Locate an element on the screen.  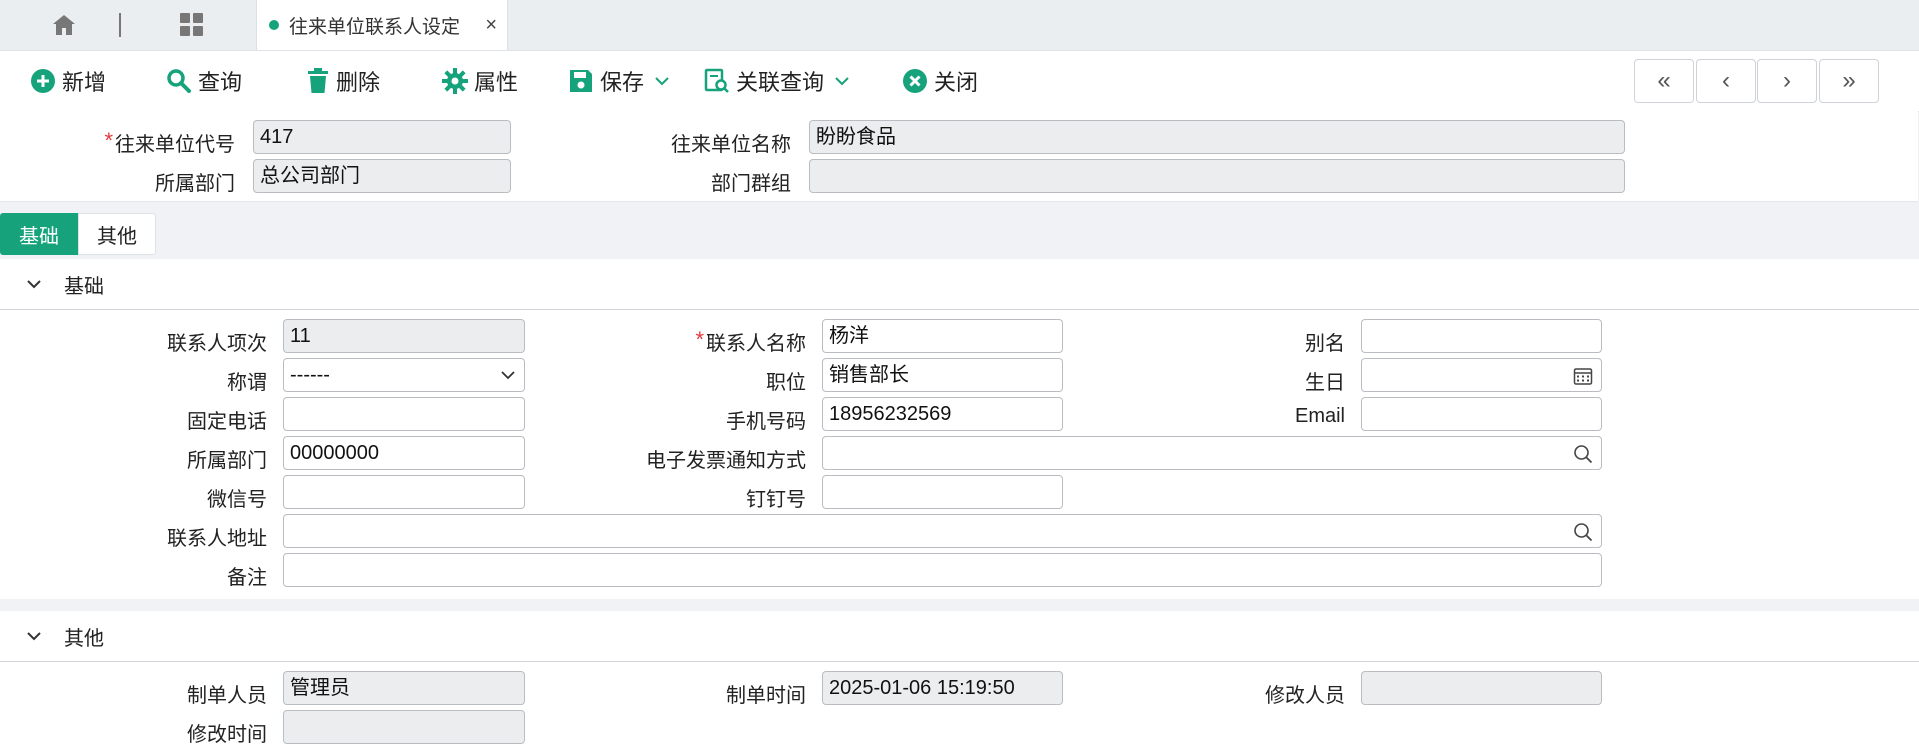
other-section-header: 其他 is located at coordinates (959, 636).